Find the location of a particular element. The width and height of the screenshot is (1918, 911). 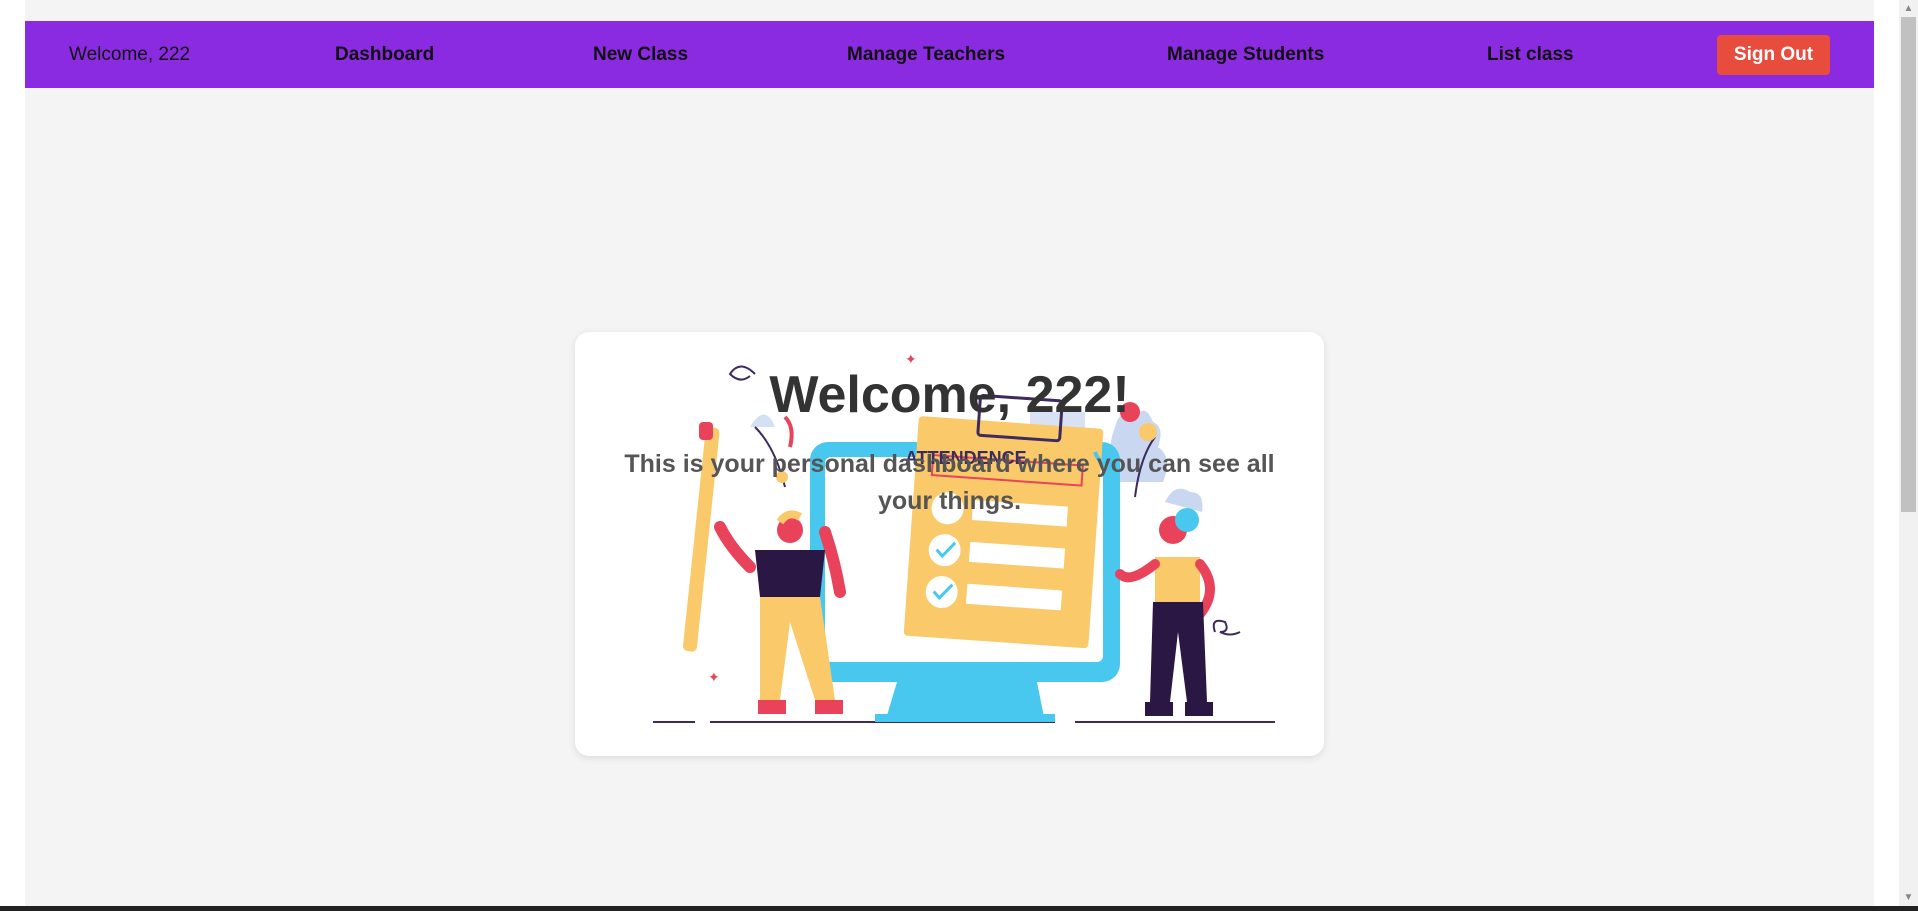

nav-new-class-link: New Class is located at coordinates (640, 54).